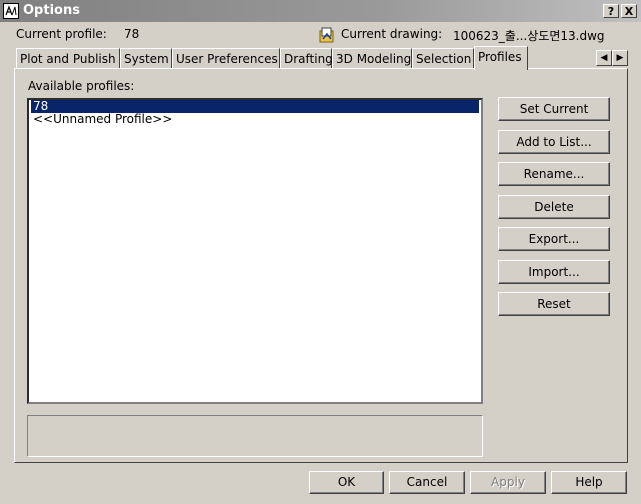 This screenshot has height=504, width=641. I want to click on set-current-button: Set Current, so click(554, 109).